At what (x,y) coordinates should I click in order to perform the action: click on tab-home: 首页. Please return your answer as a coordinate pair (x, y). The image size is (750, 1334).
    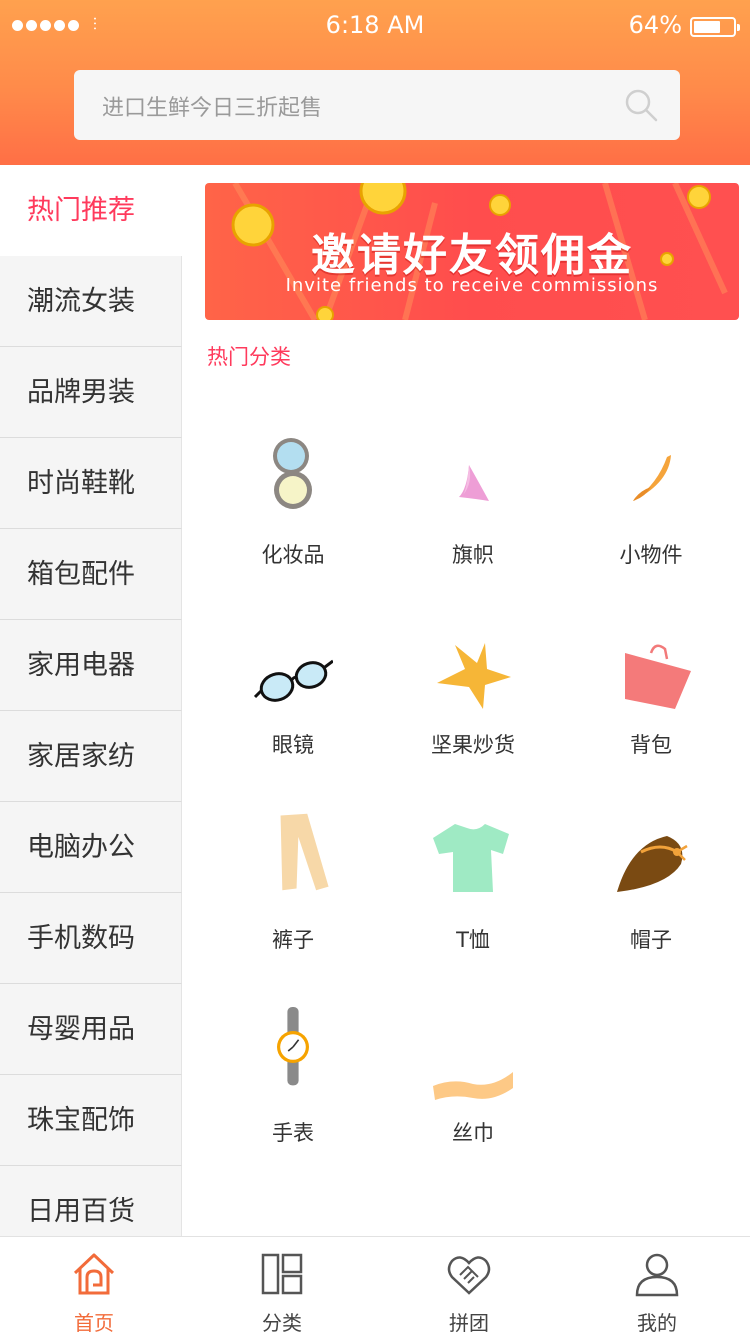
    Looking at the image, I should click on (94, 1285).